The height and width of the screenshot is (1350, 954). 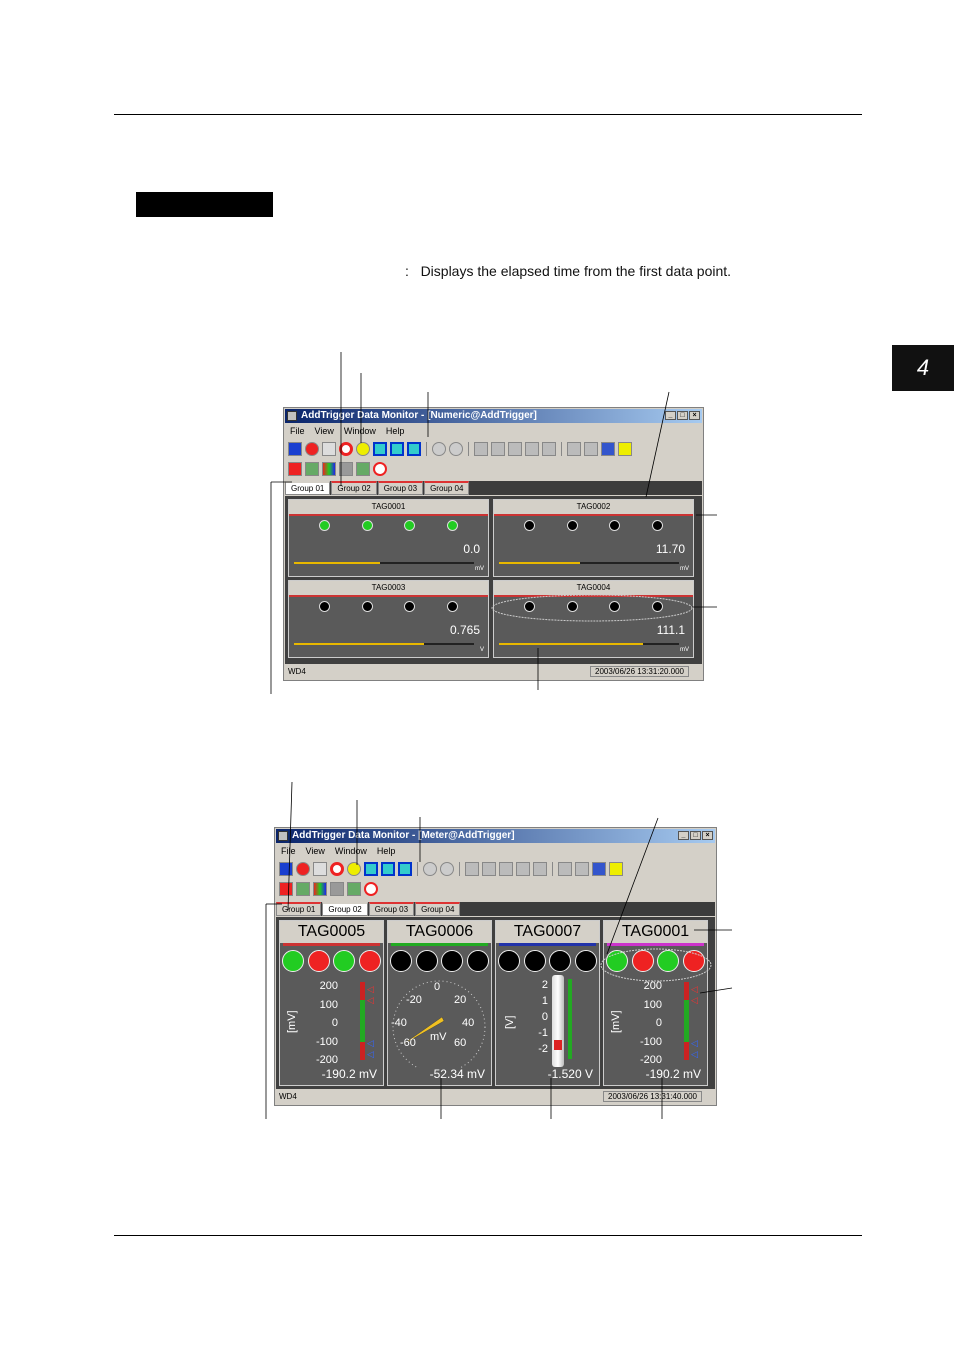 What do you see at coordinates (593, 538) in the screenshot?
I see `numeric-panel: TAG0002 11.70 mV` at bounding box center [593, 538].